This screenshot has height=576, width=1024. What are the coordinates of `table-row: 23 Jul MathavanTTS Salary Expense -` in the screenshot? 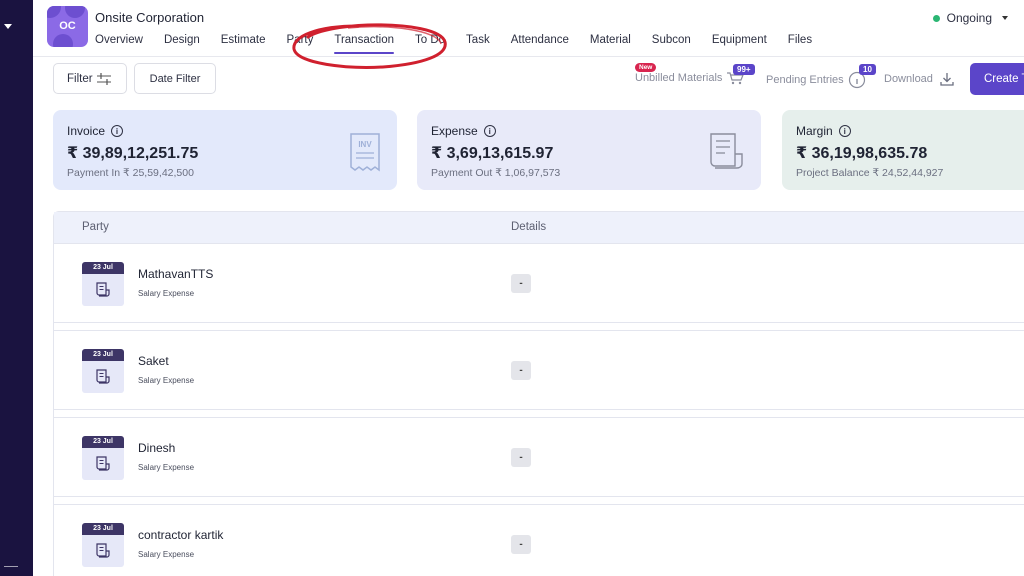 It's located at (538, 283).